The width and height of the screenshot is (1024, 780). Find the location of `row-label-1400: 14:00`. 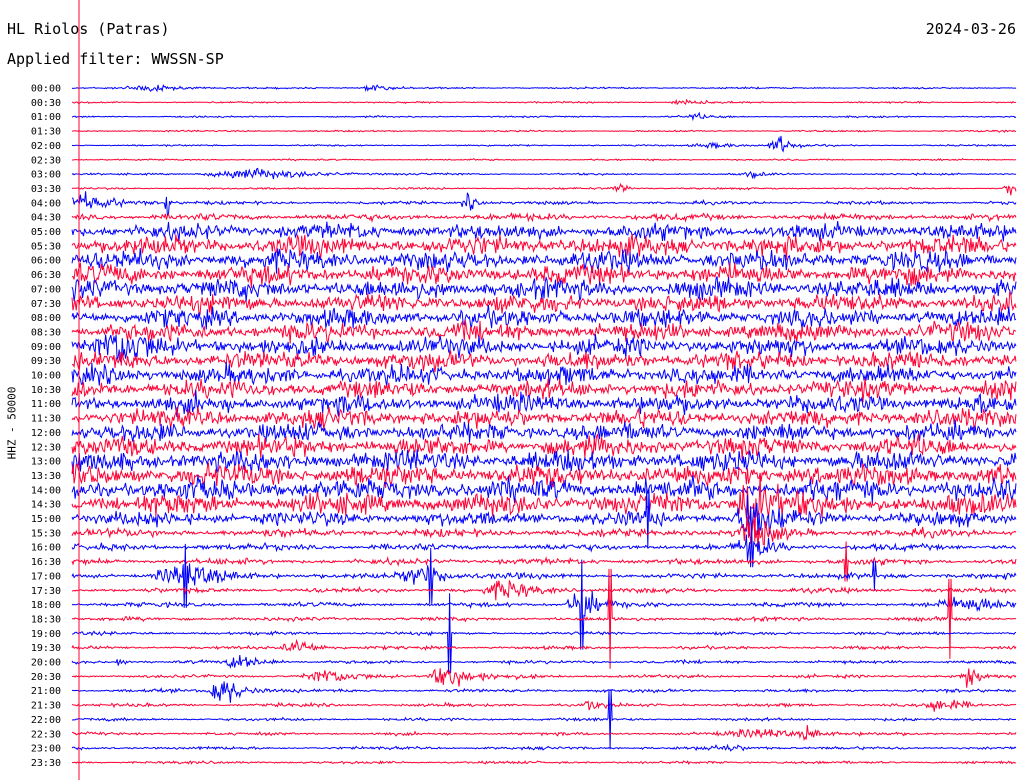

row-label-1400: 14:00 is located at coordinates (46, 490).